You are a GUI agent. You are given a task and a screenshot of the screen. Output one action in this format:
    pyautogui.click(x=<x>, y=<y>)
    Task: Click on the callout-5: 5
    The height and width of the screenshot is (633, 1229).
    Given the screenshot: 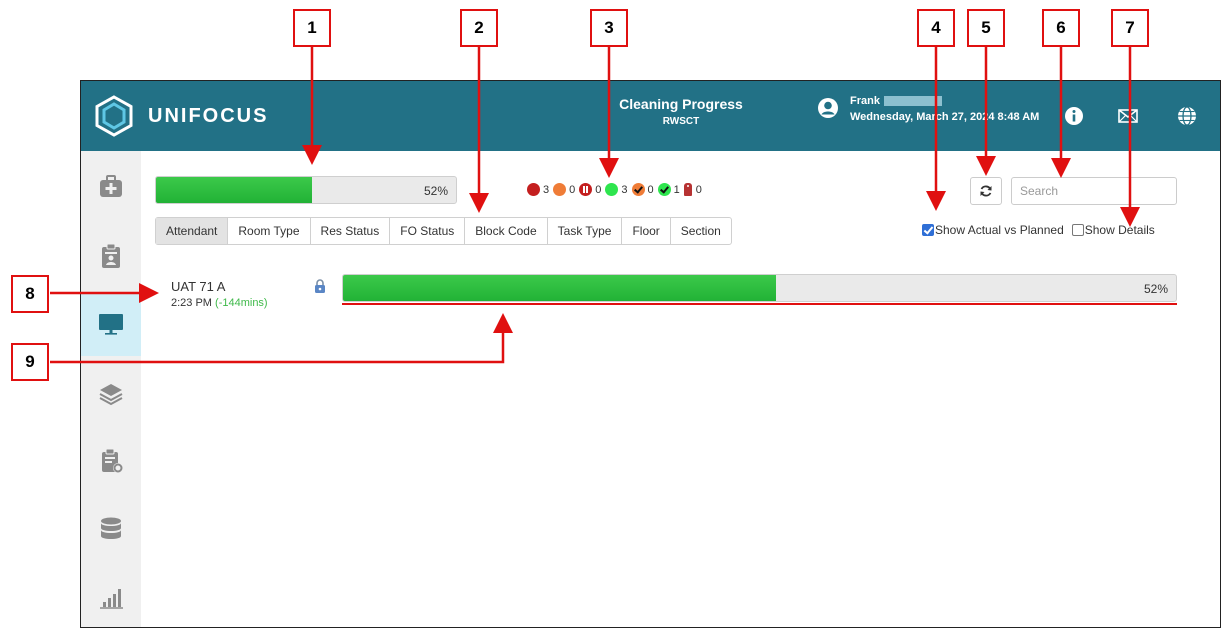 What is the action you would take?
    pyautogui.click(x=986, y=28)
    